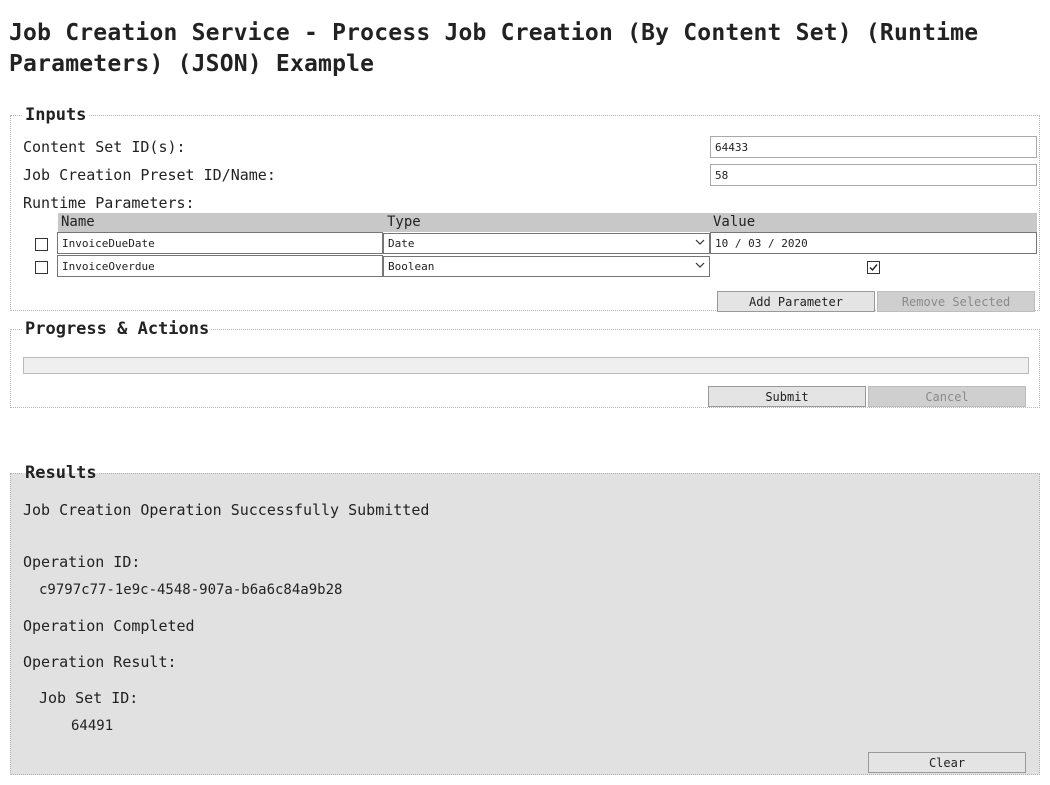  Describe the element at coordinates (89, 698) in the screenshot. I see `job-set-id-label: Job Set ID:` at that location.